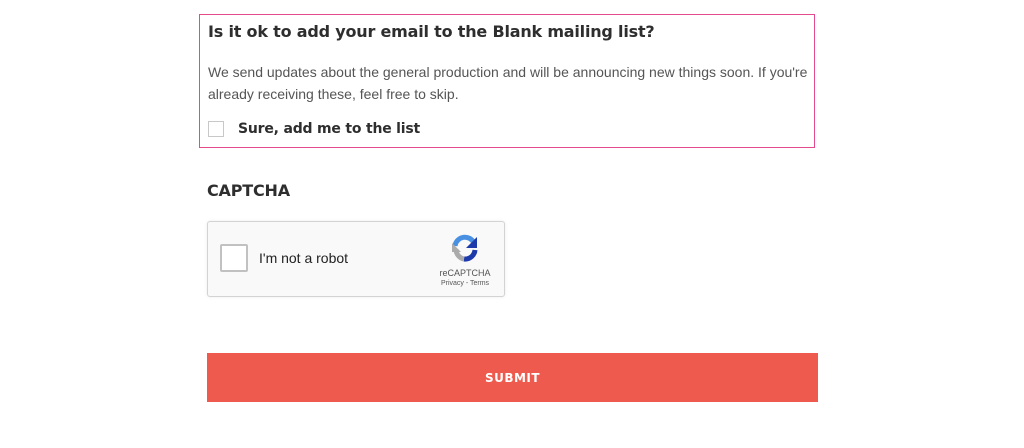  I want to click on mailing-optin-checkbox, so click(216, 129).